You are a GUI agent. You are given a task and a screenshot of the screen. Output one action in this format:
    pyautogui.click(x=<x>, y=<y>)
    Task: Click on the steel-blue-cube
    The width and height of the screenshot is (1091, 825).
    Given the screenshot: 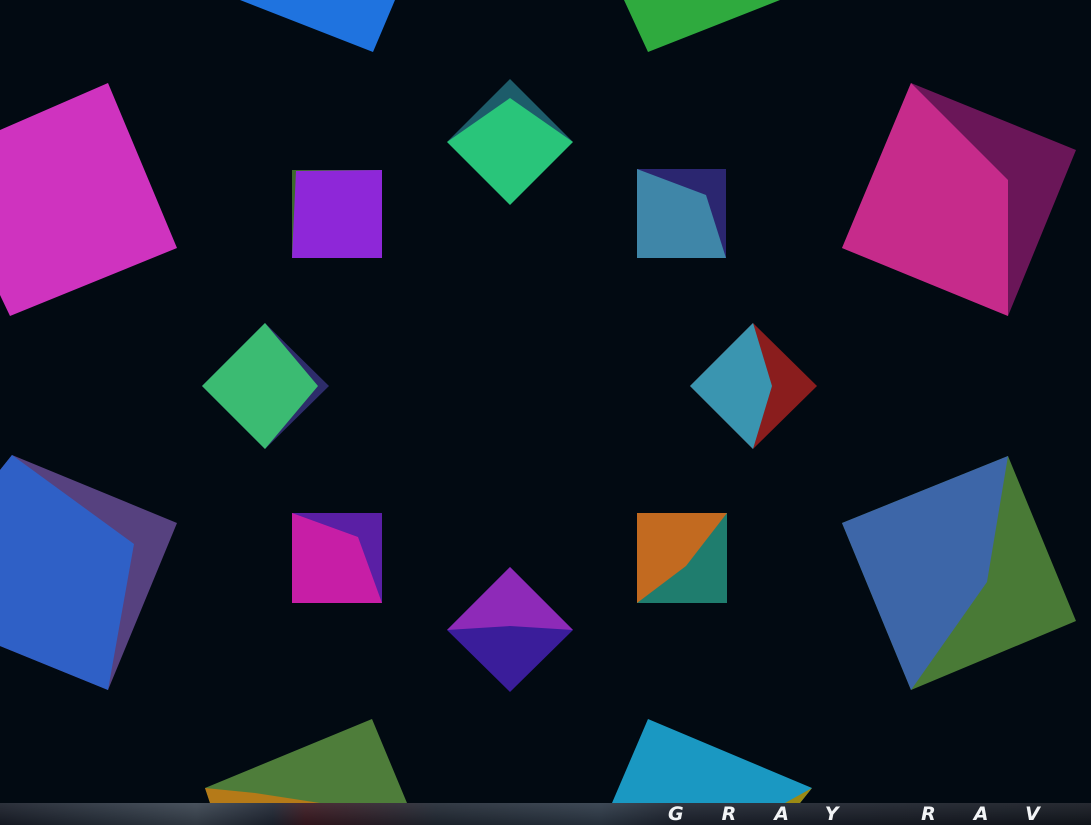 What is the action you would take?
    pyautogui.click(x=681, y=213)
    